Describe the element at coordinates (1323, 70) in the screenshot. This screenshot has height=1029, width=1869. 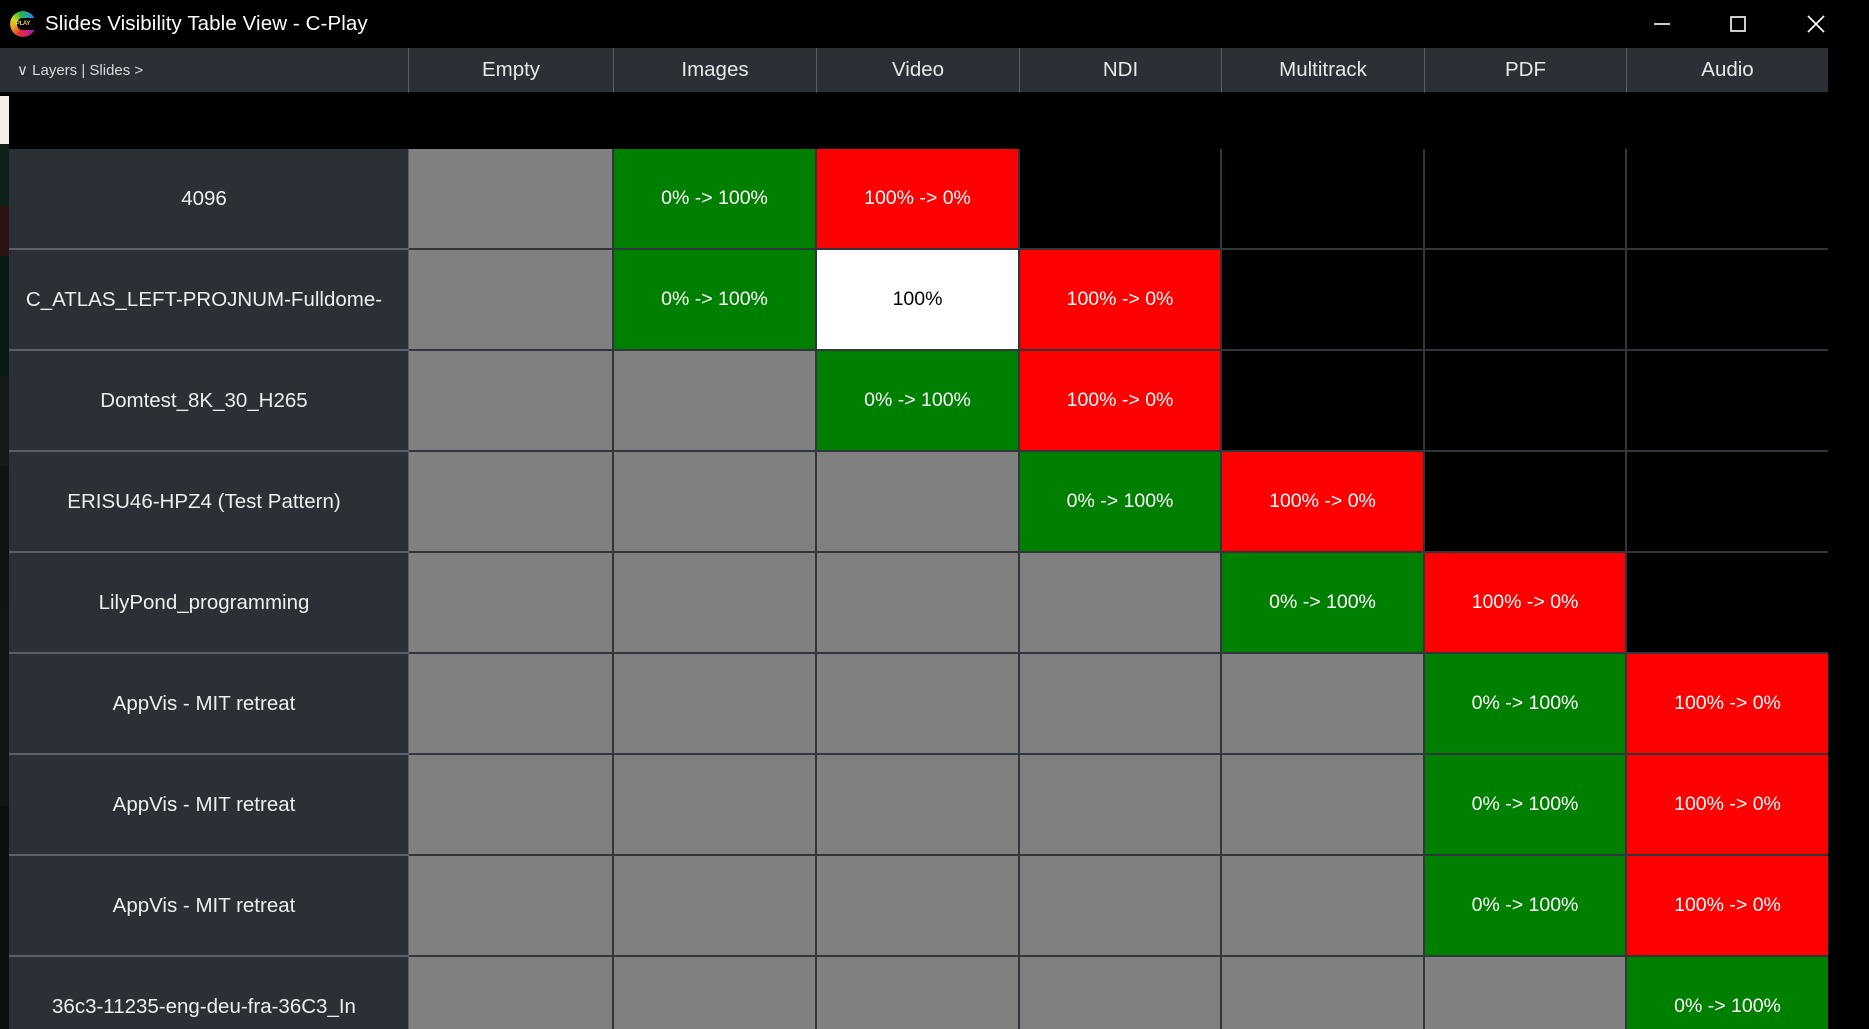
I see `column-header-multitrack: Multitrack` at that location.